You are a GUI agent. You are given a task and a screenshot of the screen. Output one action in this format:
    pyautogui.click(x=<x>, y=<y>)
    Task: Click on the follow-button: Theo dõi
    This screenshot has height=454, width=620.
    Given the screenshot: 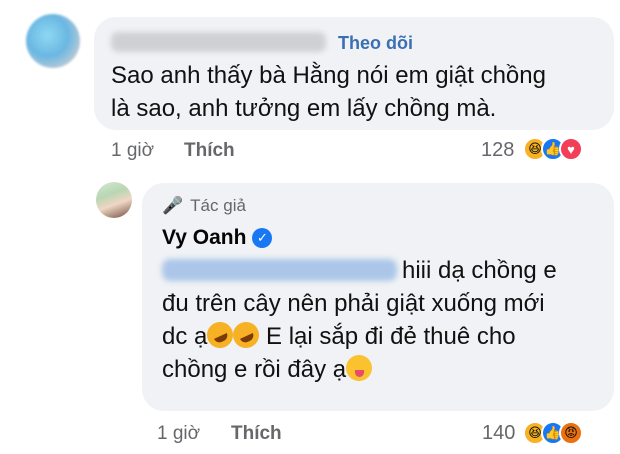 What is the action you would take?
    pyautogui.click(x=375, y=43)
    